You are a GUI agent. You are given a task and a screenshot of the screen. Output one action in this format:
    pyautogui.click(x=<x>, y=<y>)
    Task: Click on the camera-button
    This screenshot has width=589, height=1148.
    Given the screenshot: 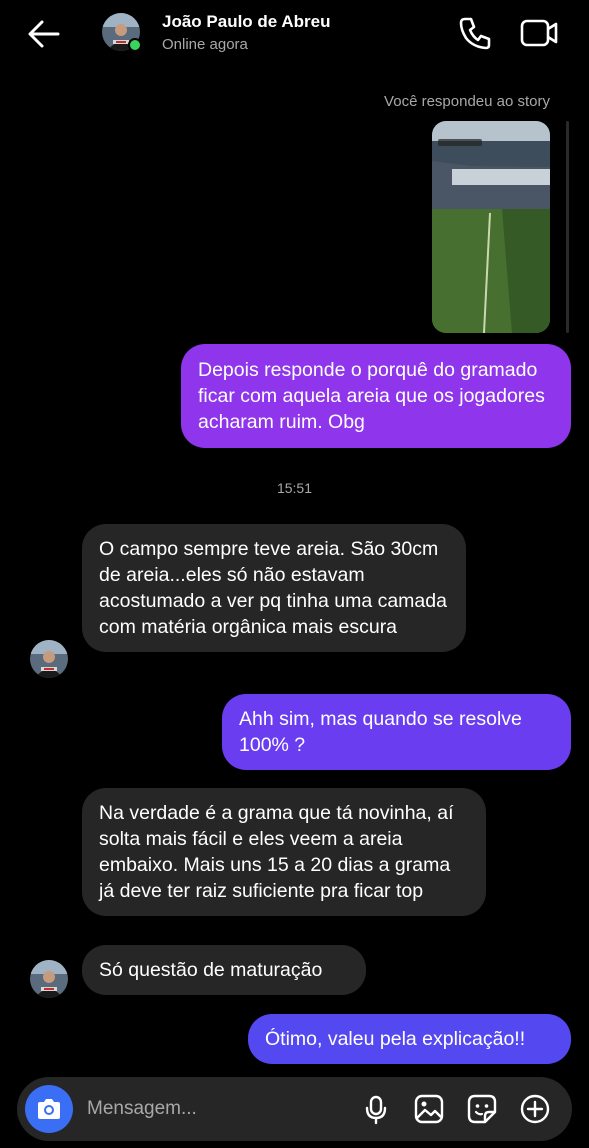 What is the action you would take?
    pyautogui.click(x=49, y=1109)
    